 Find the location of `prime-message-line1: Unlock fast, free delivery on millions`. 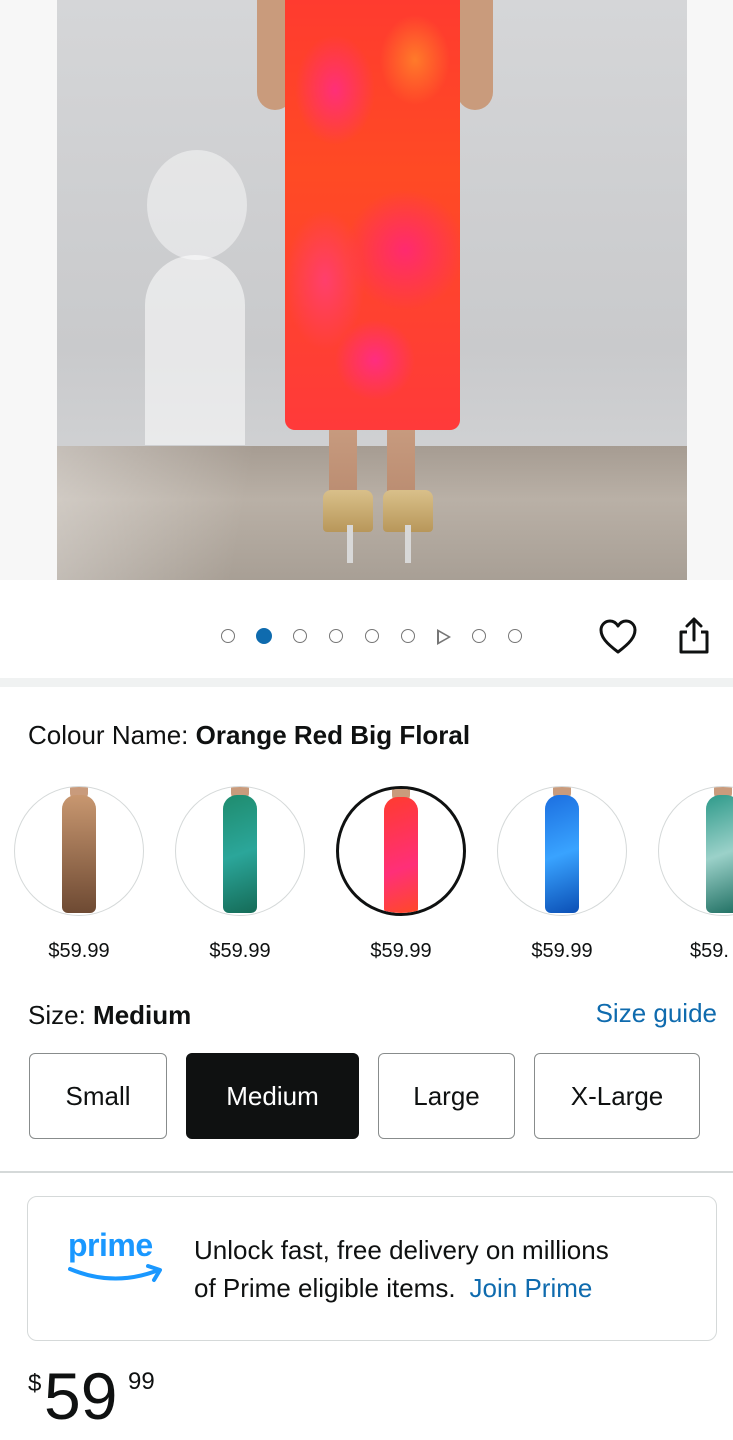

prime-message-line1: Unlock fast, free delivery on millions is located at coordinates (401, 1250).